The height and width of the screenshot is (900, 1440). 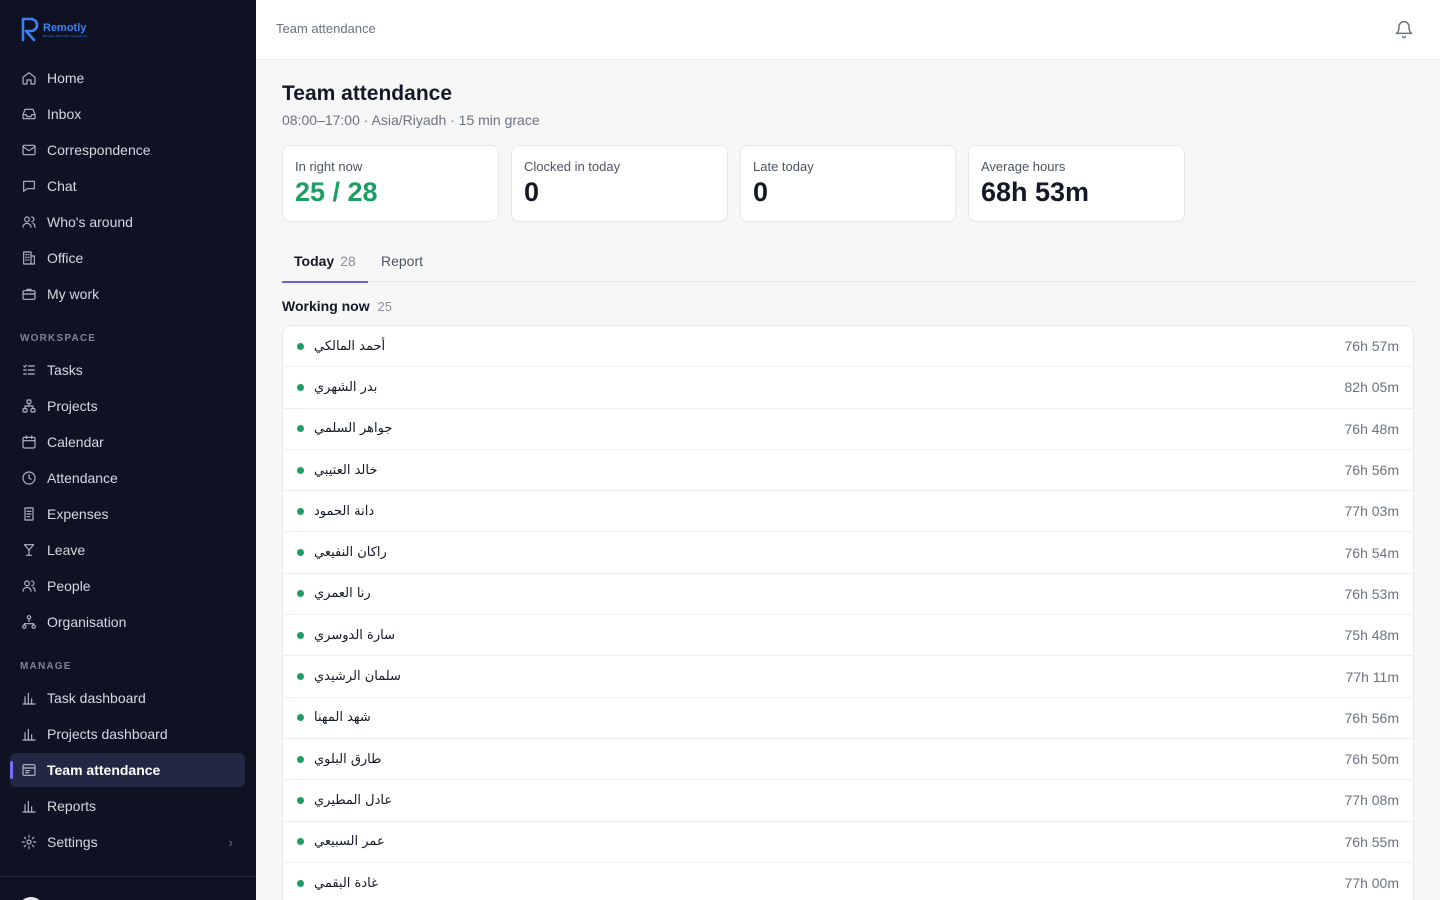 I want to click on receipt-icon, so click(x=28, y=514).